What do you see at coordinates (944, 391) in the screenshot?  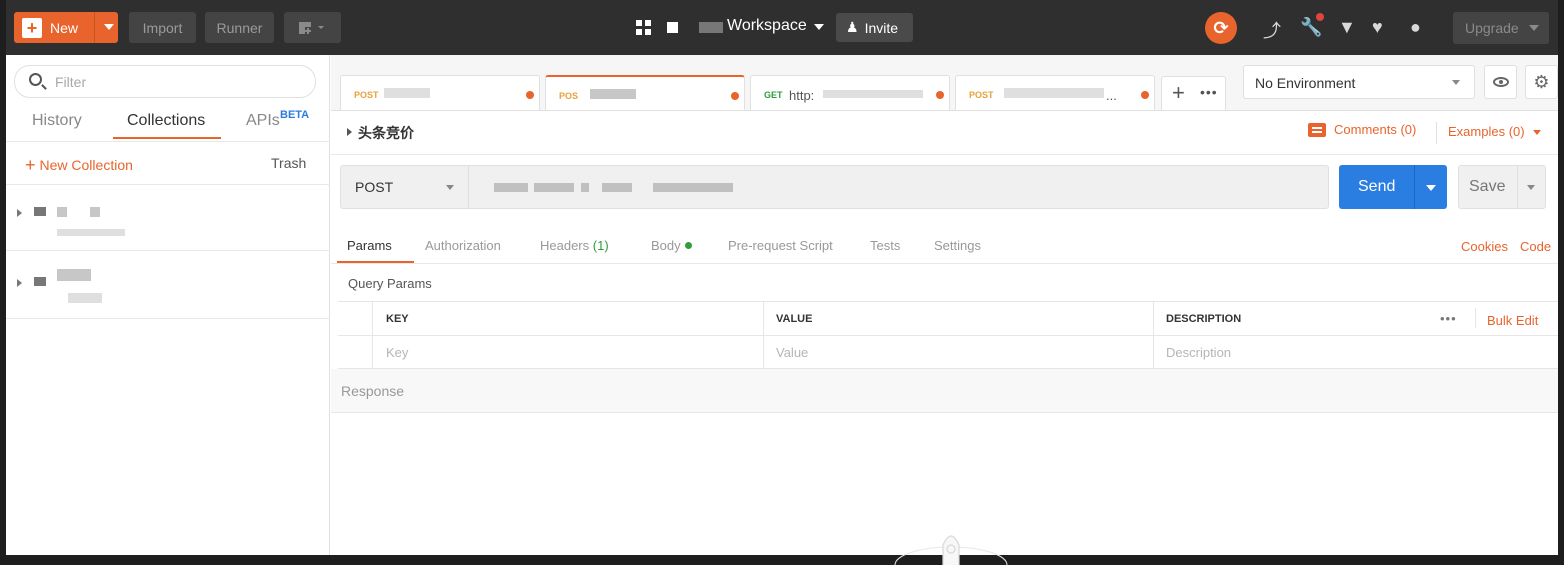 I see `response-section: Response` at bounding box center [944, 391].